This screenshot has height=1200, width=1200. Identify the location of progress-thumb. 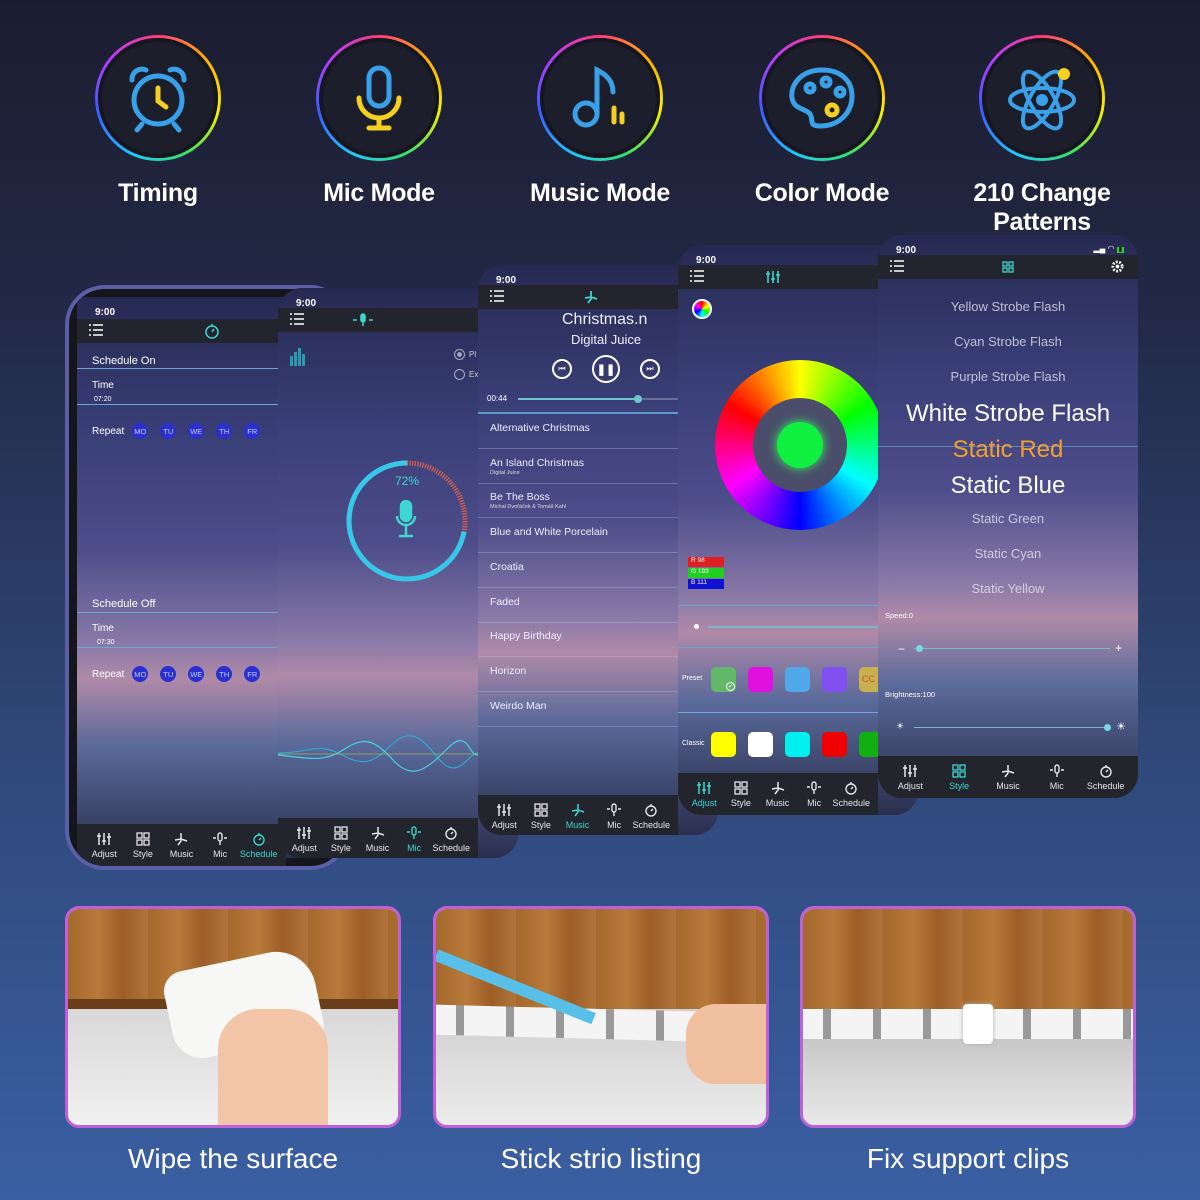
(638, 399).